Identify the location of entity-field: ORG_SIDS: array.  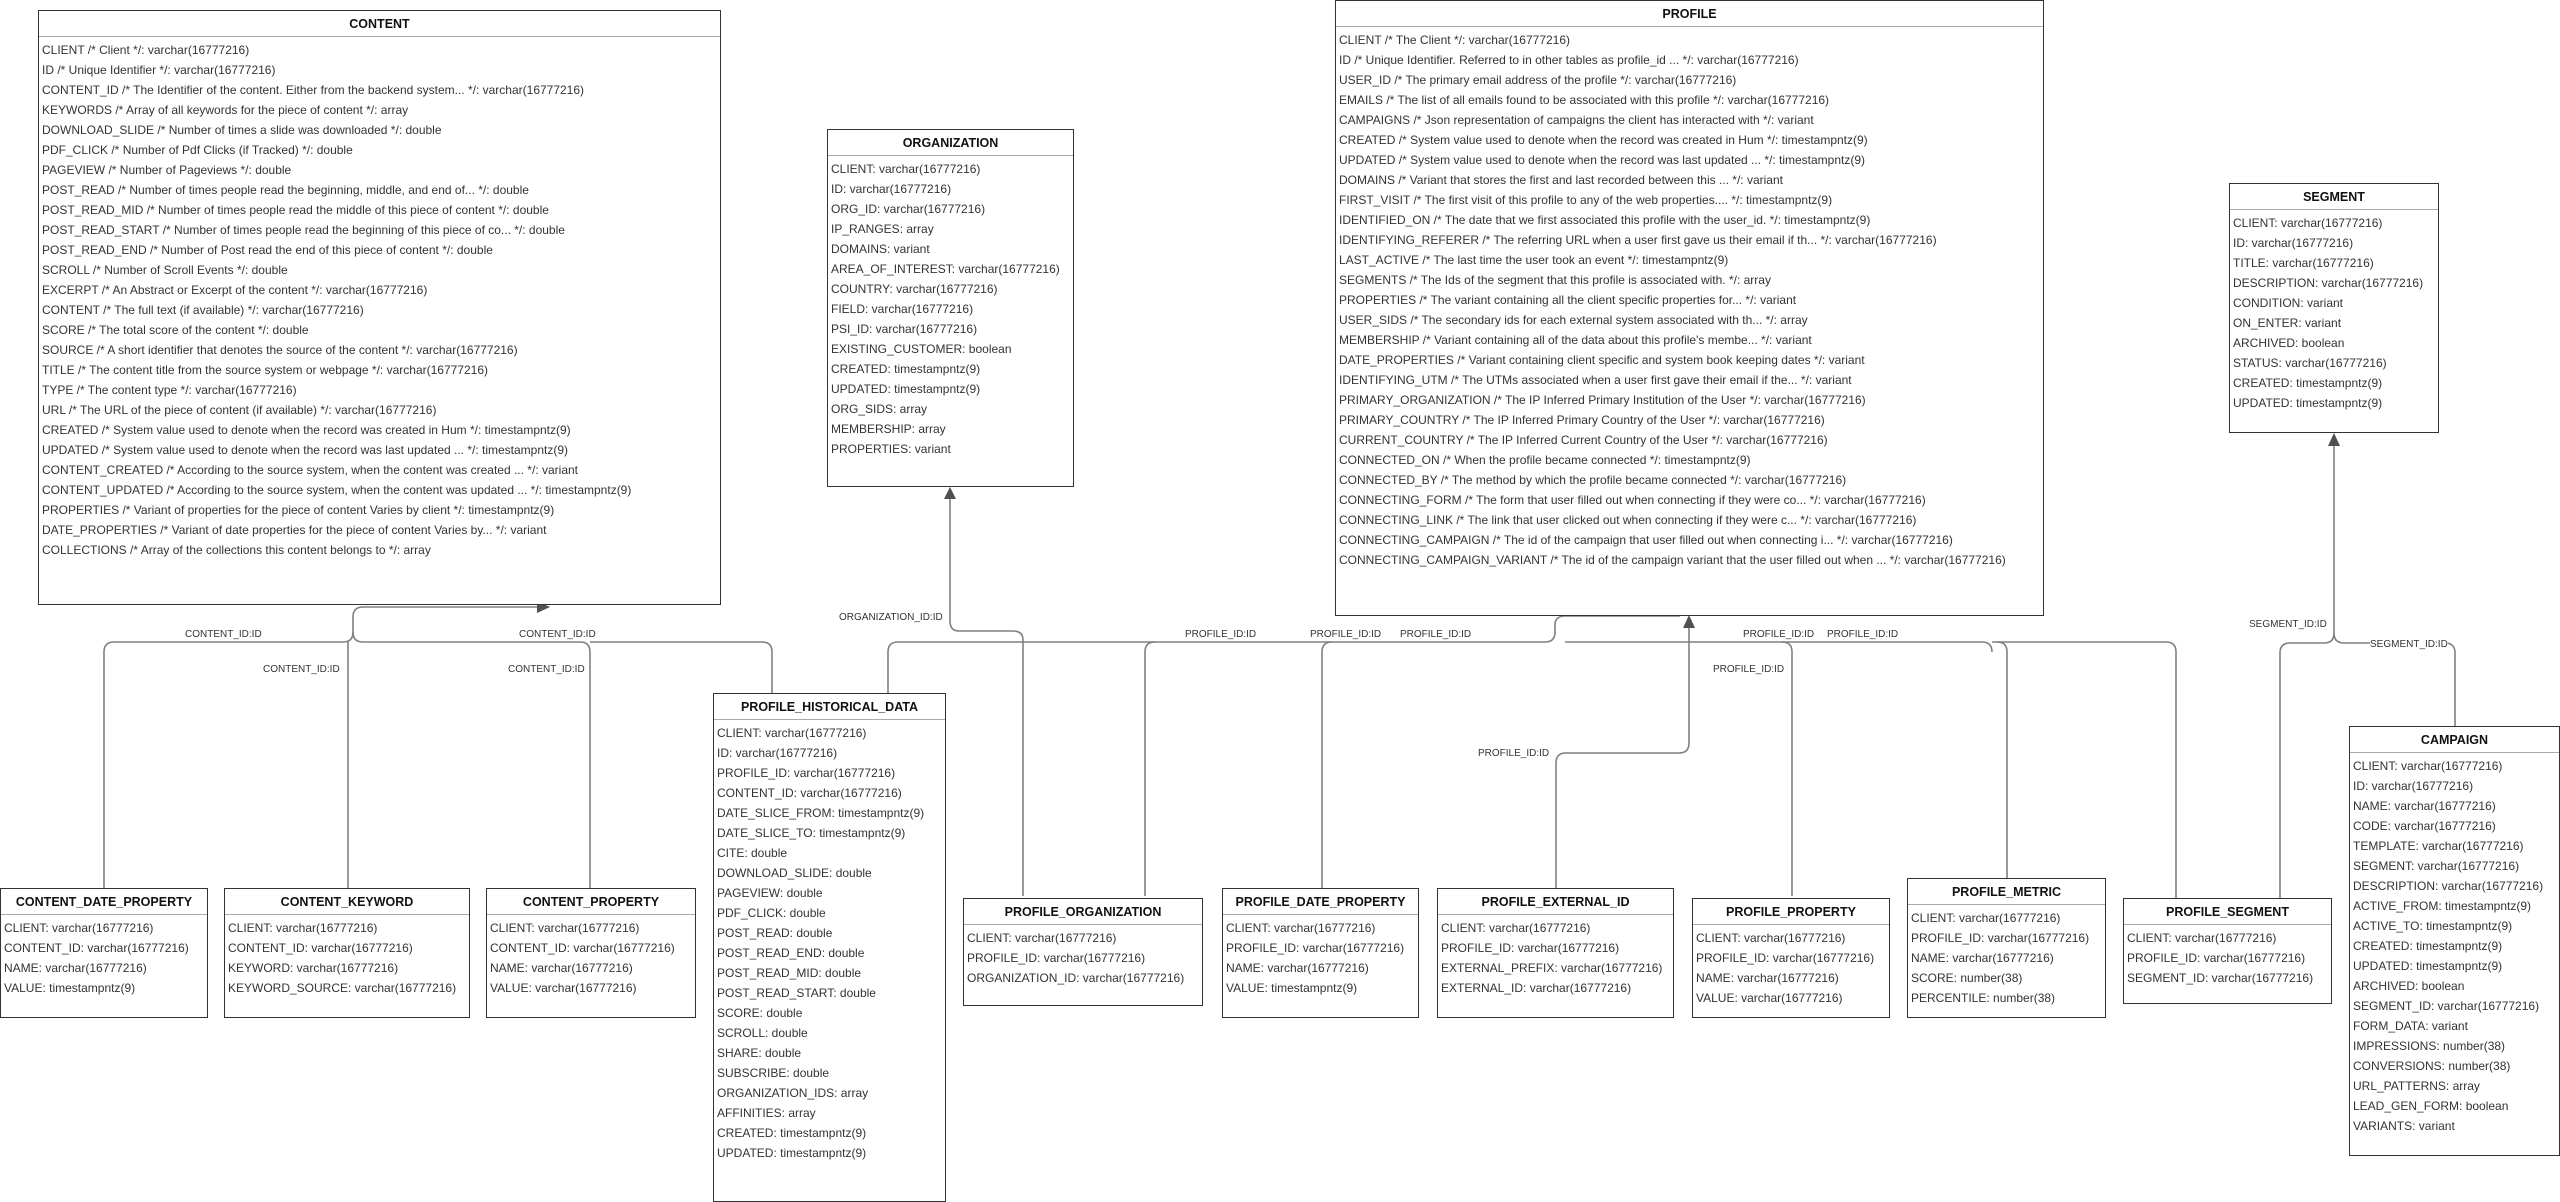
(879, 409).